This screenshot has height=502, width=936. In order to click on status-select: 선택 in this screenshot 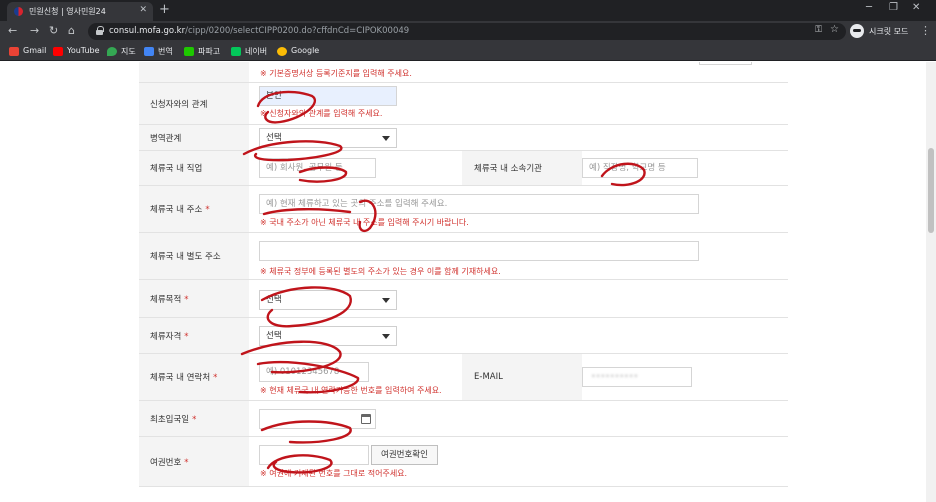, I will do `click(328, 336)`.